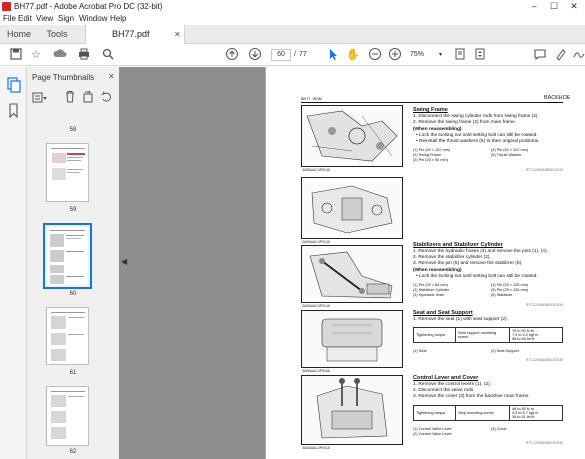  I want to click on thumb-label-62: 62, so click(73, 452).